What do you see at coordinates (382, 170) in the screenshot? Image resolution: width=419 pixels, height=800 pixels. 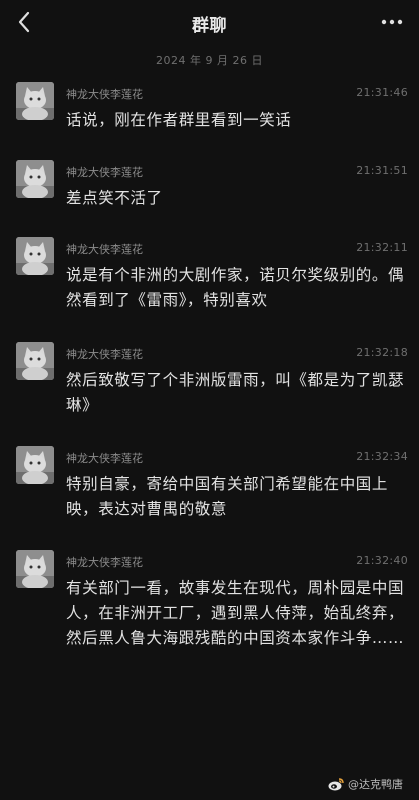 I see `message-time: 21:31:51` at bounding box center [382, 170].